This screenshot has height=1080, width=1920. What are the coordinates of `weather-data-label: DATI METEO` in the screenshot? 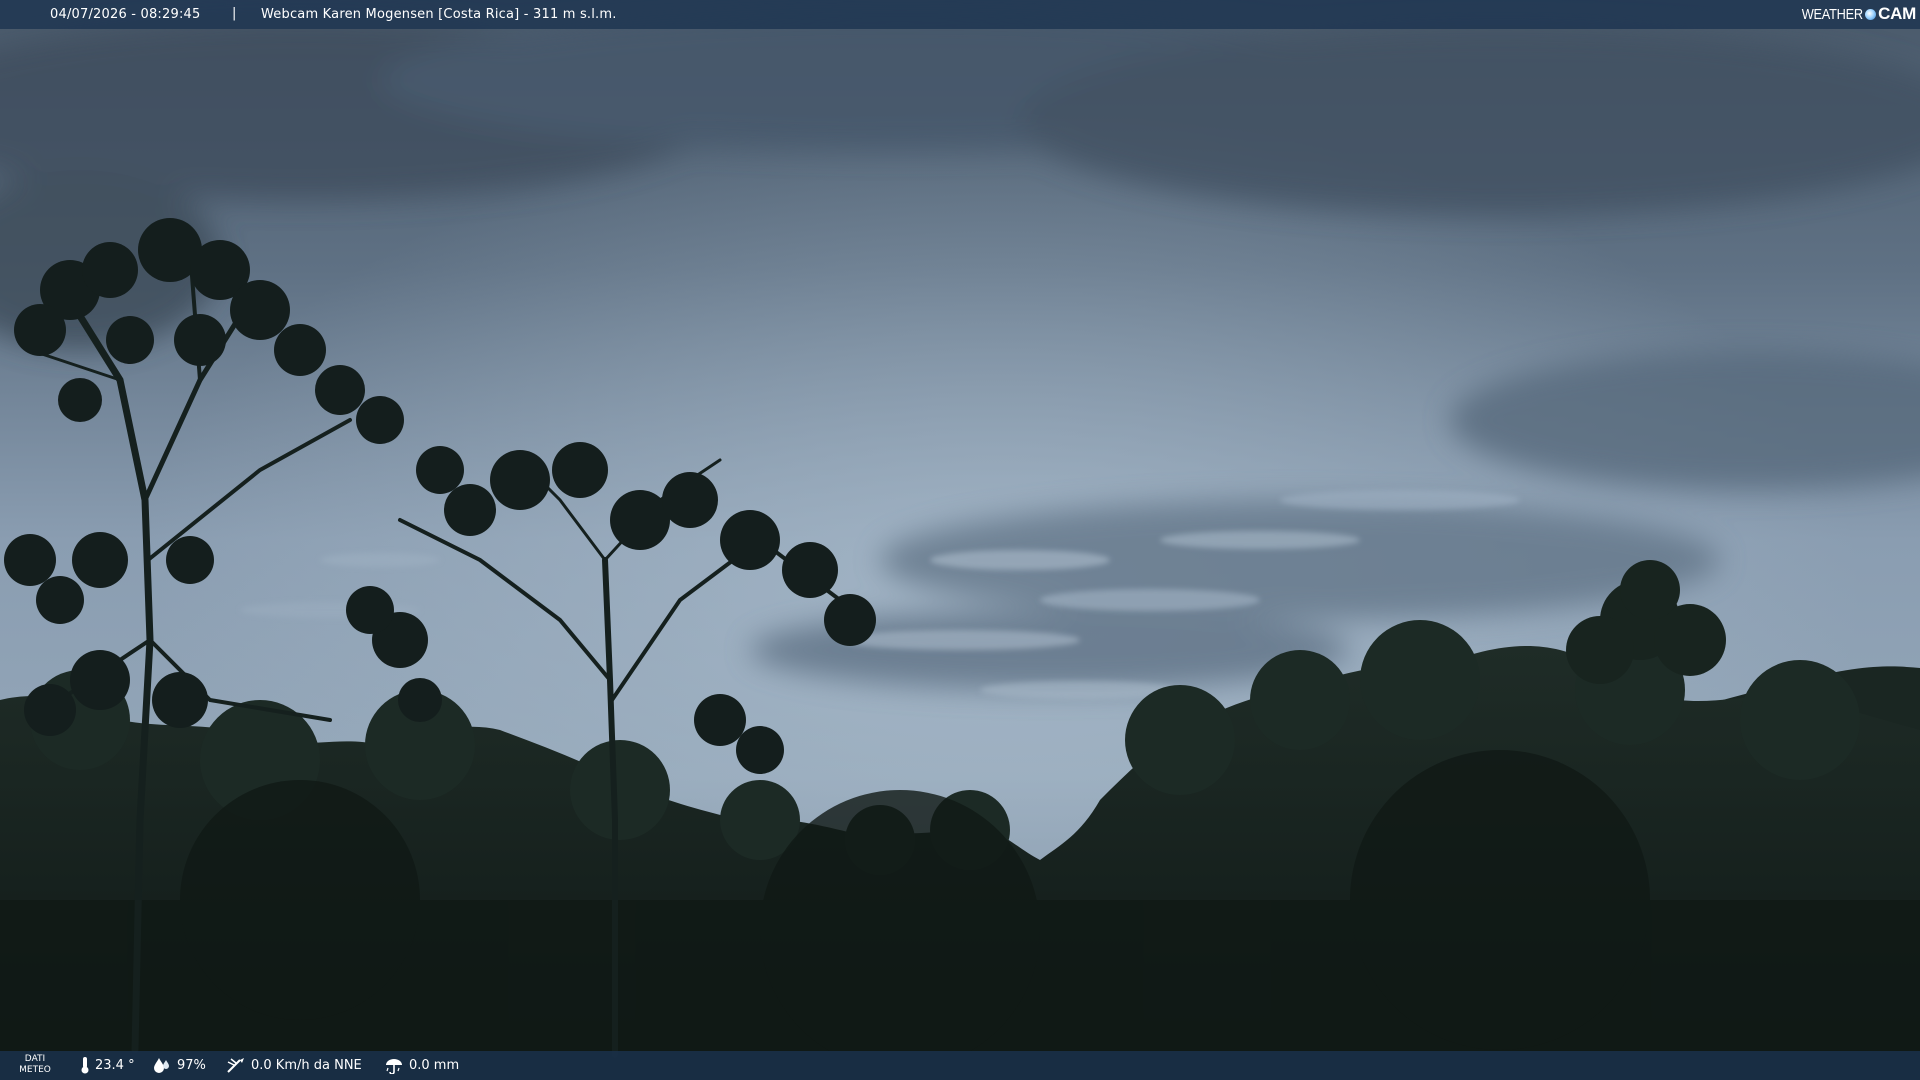 It's located at (35, 1065).